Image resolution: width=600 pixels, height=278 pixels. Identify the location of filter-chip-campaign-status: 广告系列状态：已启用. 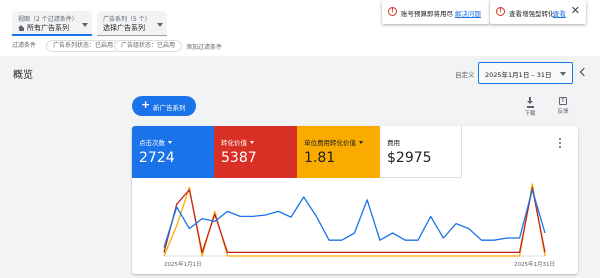
(83, 46).